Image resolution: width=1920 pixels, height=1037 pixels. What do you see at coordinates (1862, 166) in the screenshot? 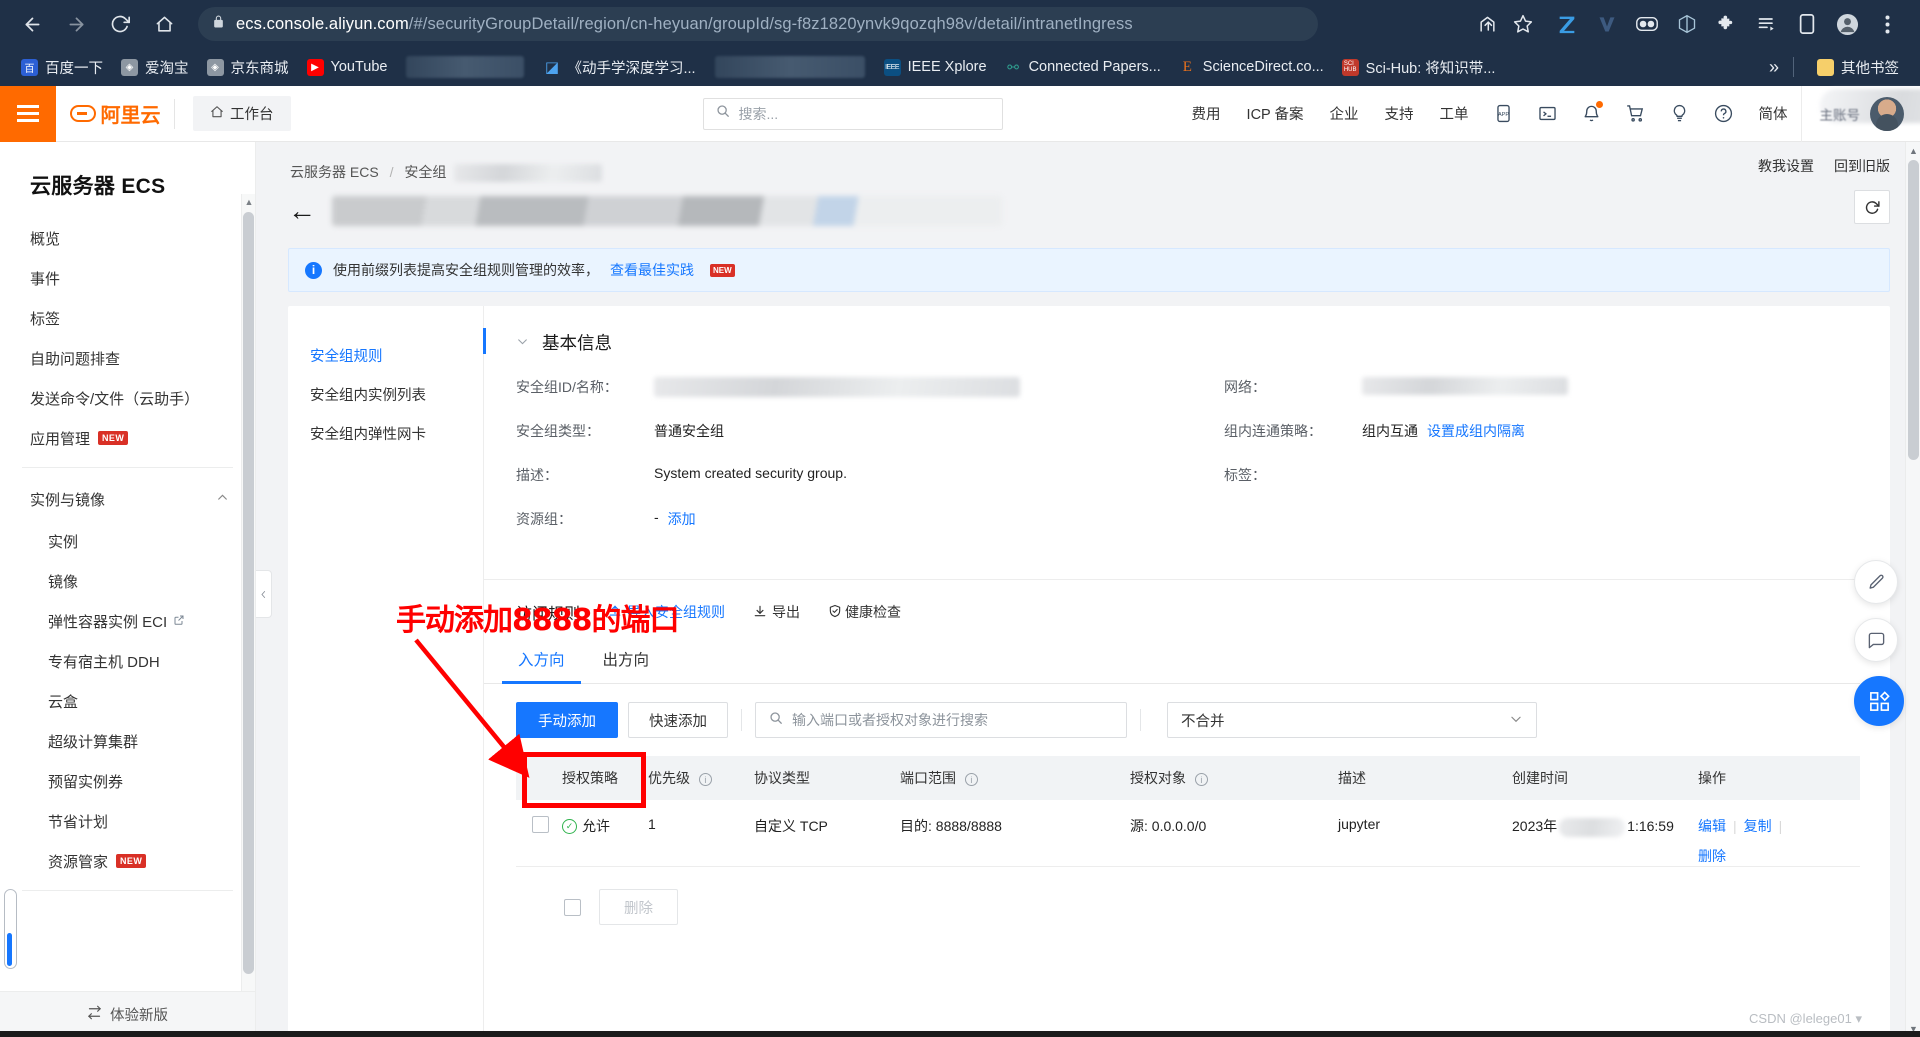
I see `back-to-old-version-link: 回到旧版` at bounding box center [1862, 166].